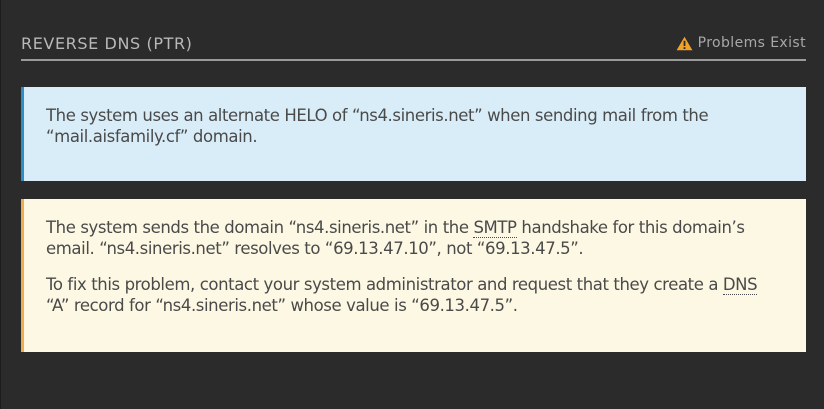 The width and height of the screenshot is (824, 409). What do you see at coordinates (751, 43) in the screenshot?
I see `status-label: Problems Exist` at bounding box center [751, 43].